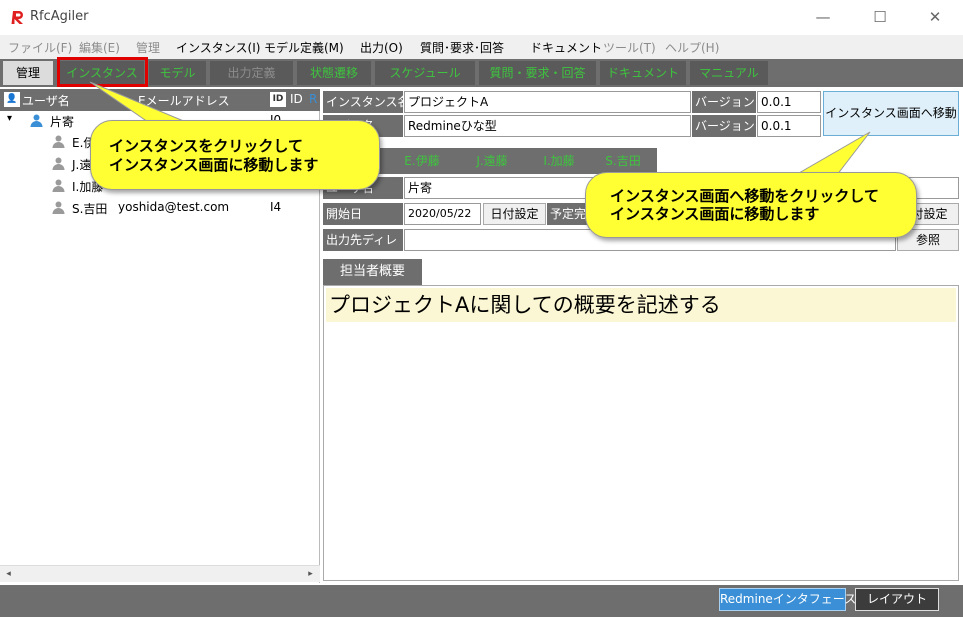 This screenshot has height=617, width=963. What do you see at coordinates (537, 73) in the screenshot?
I see `tab-qa: 質問・要求・回答` at bounding box center [537, 73].